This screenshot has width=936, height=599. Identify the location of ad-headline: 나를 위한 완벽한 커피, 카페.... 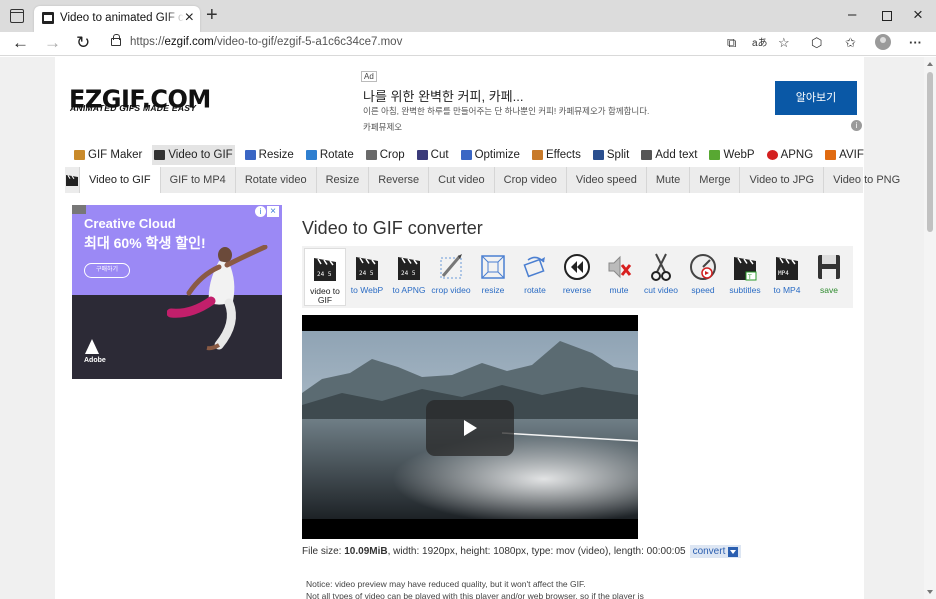
(443, 95).